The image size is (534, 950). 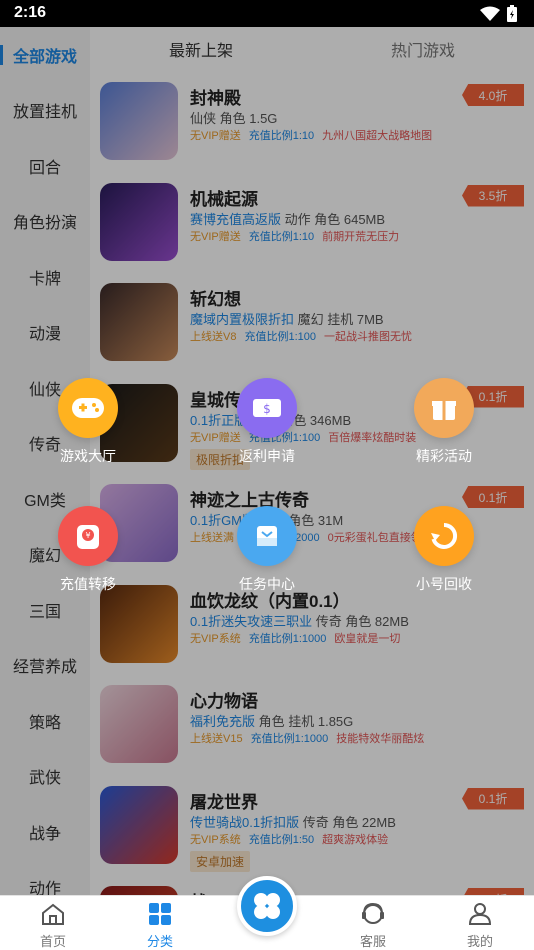 I want to click on battery-icon, so click(x=512, y=13).